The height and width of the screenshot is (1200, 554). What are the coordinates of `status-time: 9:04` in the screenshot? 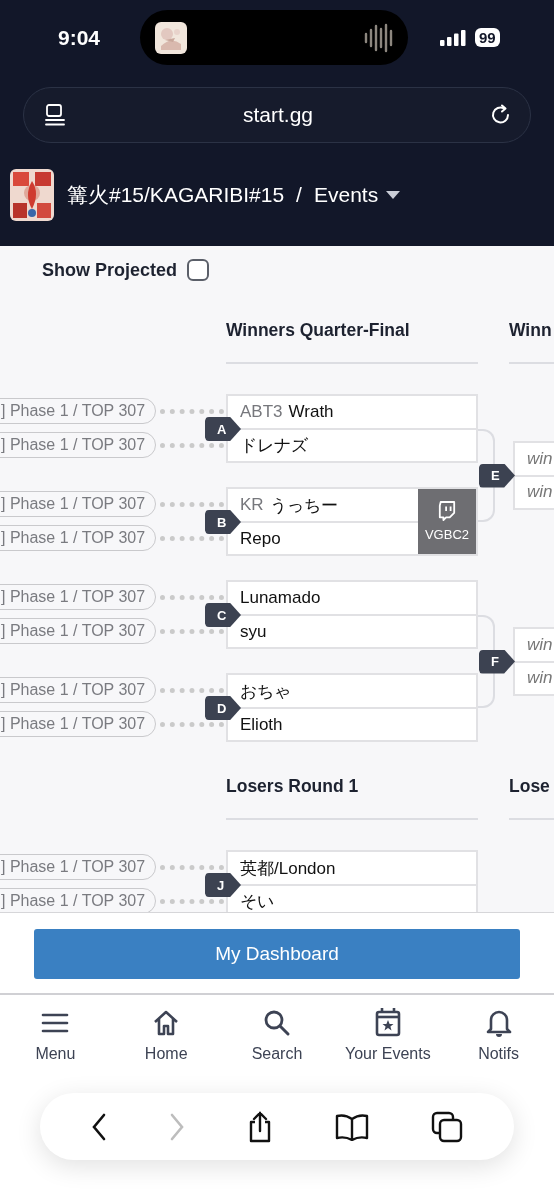 It's located at (79, 37).